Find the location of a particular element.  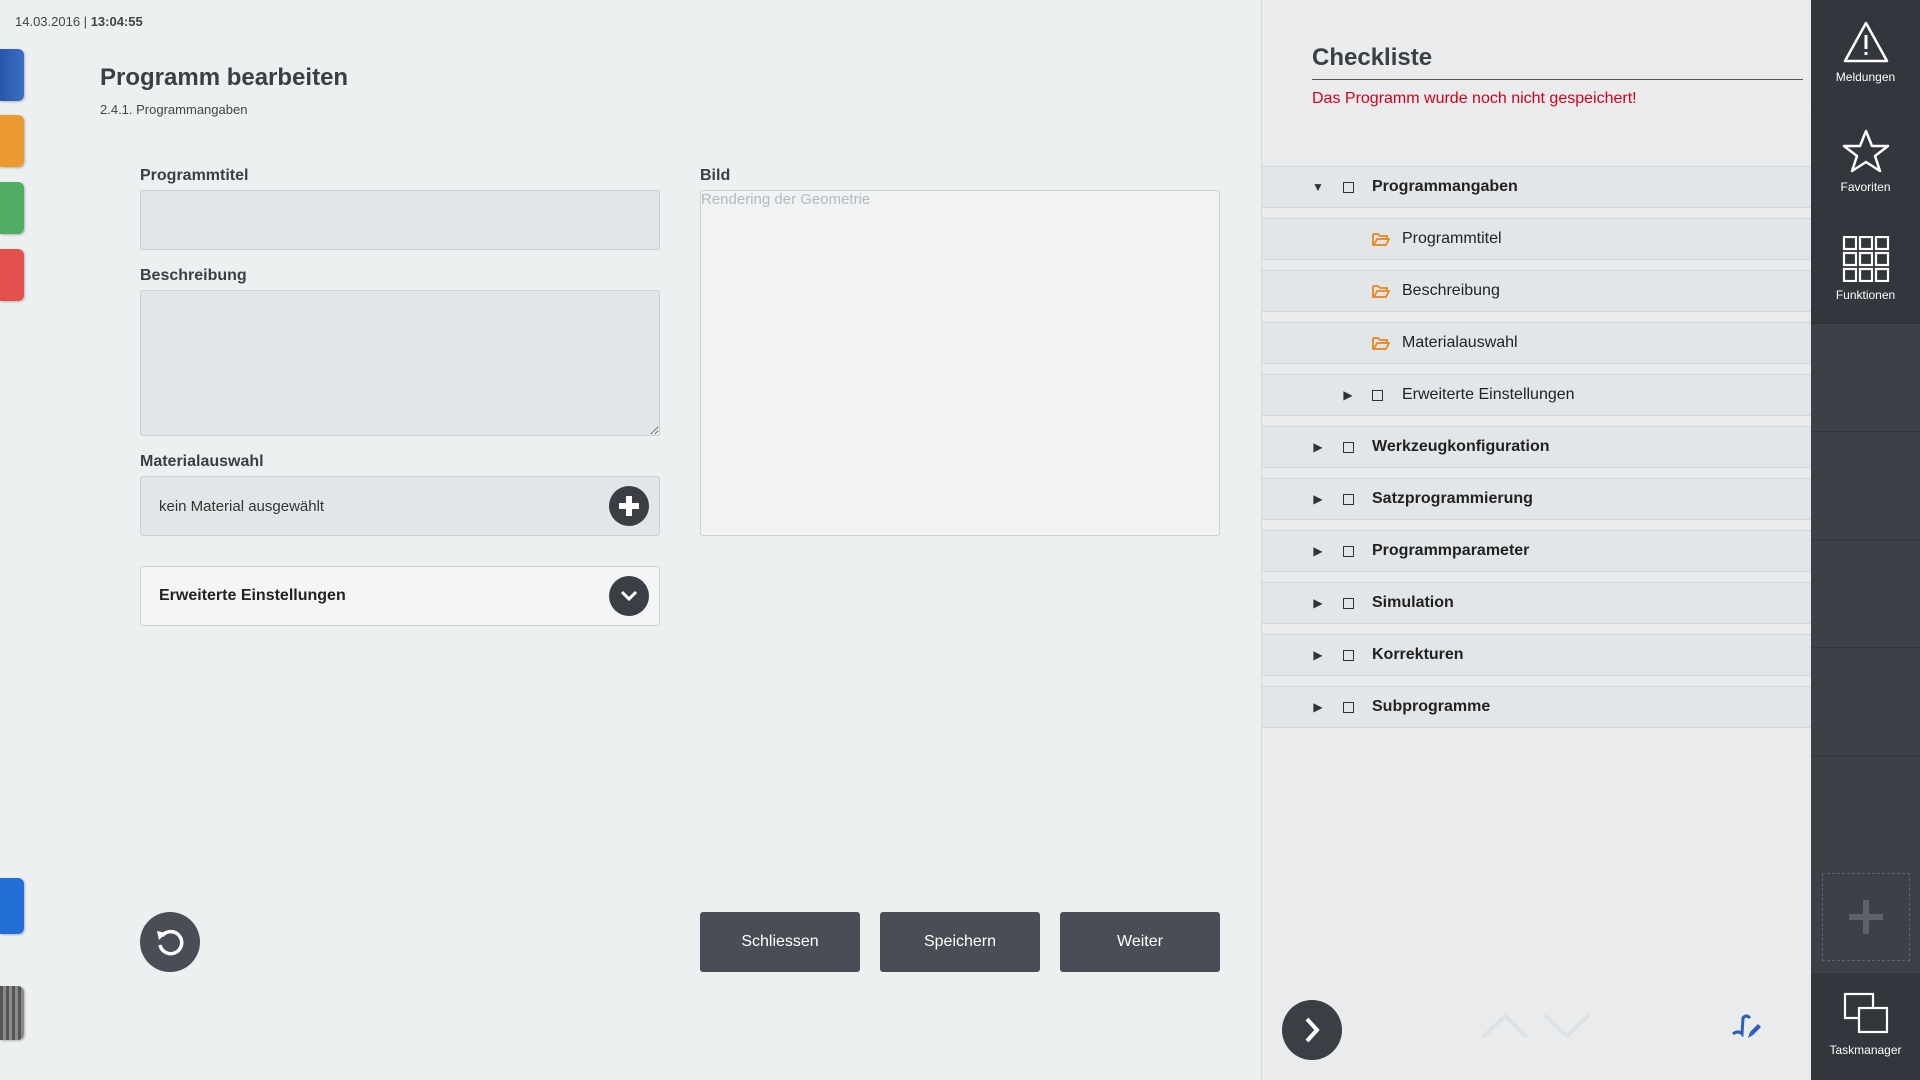

status-date: 14.03.2016 | is located at coordinates (51, 21).